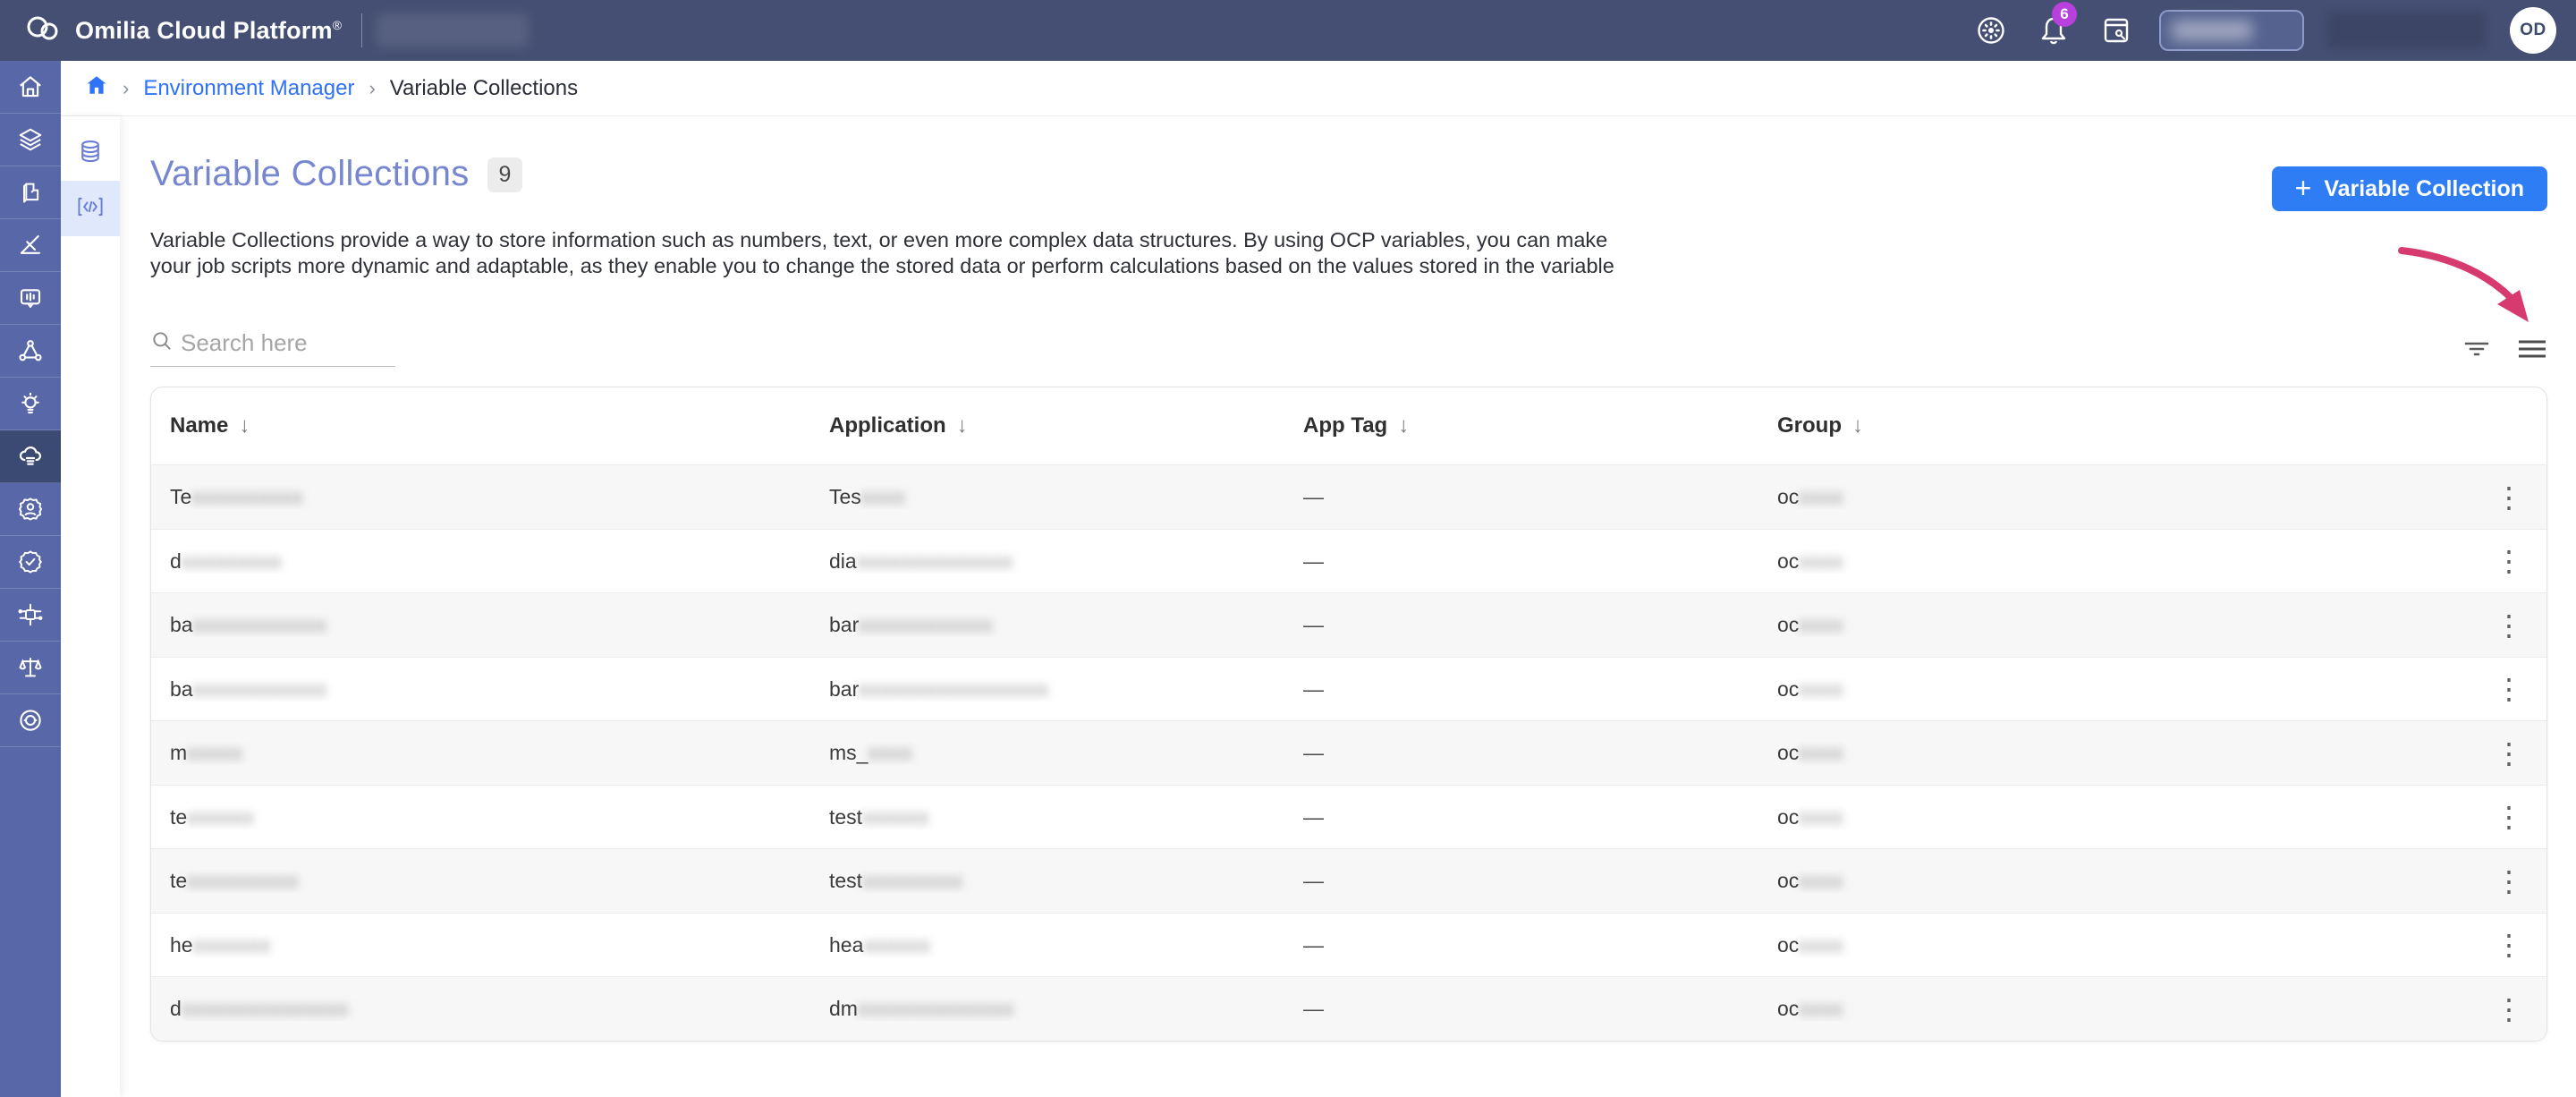  Describe the element at coordinates (30, 351) in the screenshot. I see `sidebar-item-orchestrator` at that location.